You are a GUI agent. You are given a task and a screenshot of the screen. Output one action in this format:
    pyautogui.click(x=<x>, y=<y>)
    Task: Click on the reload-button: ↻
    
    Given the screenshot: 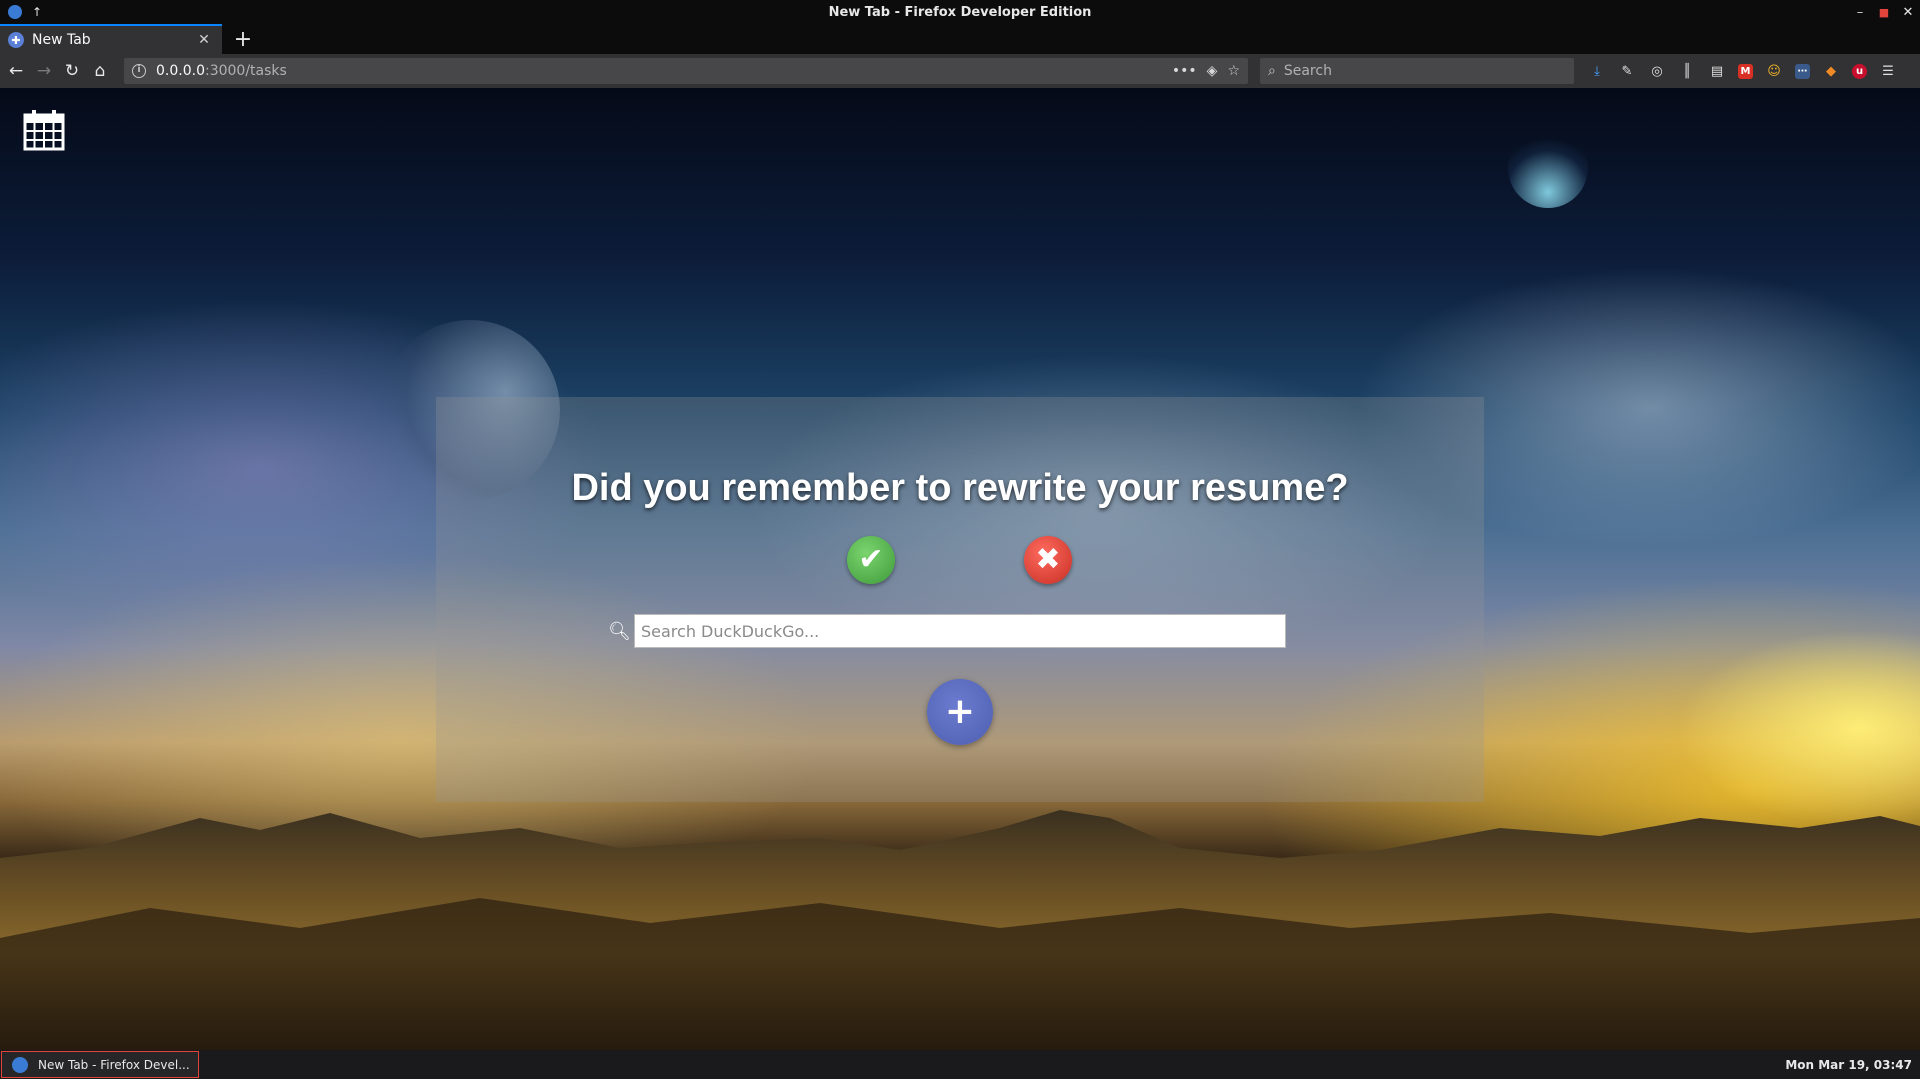 What is the action you would take?
    pyautogui.click(x=72, y=71)
    